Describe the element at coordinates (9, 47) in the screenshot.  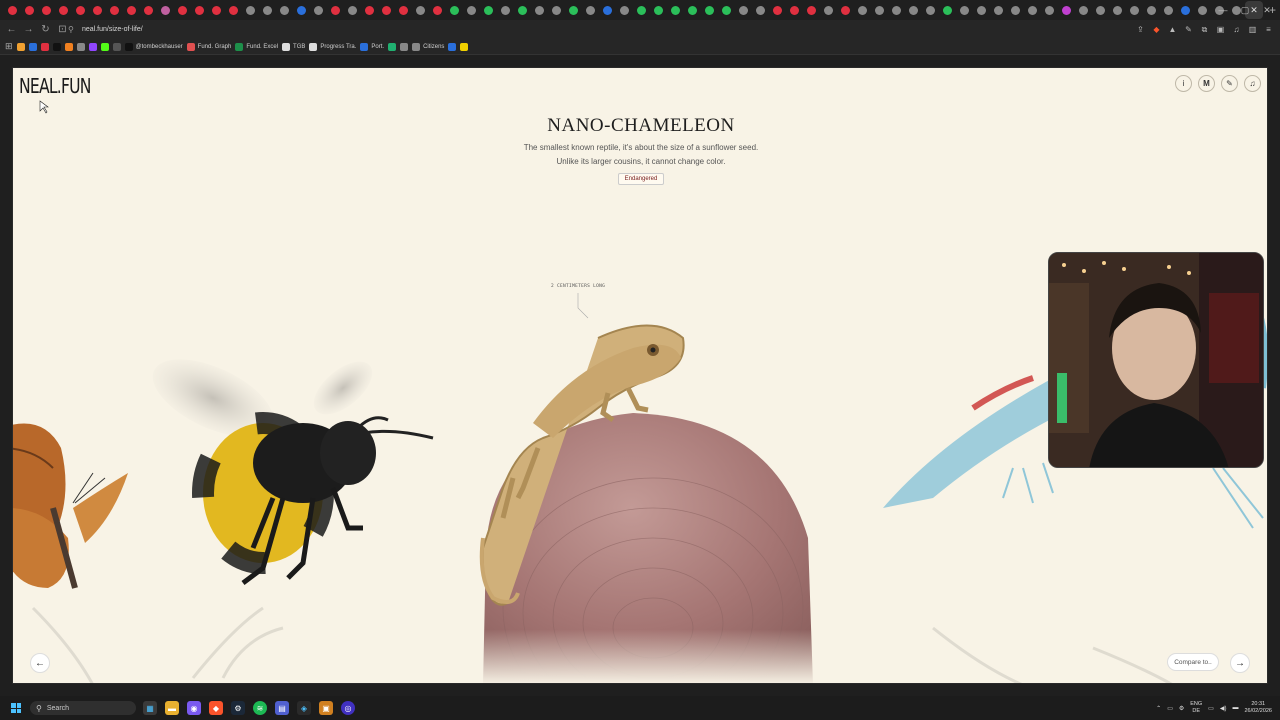
I see `apps-icon: ⊞` at that location.